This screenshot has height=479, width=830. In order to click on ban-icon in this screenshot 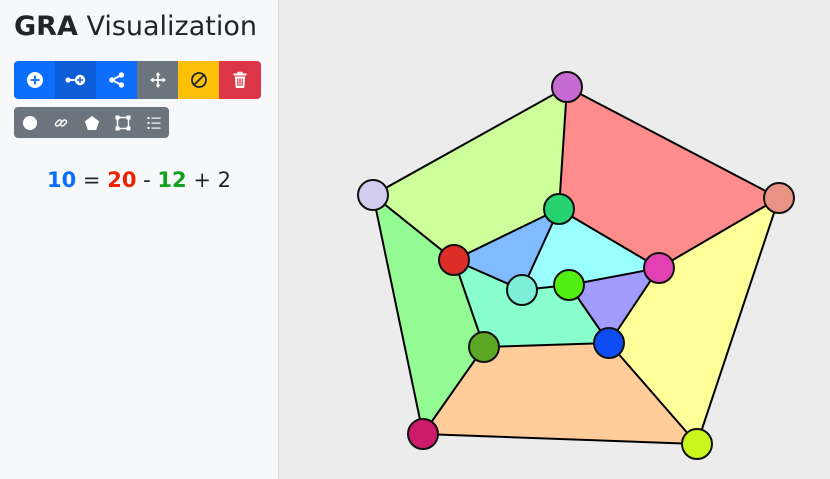, I will do `click(198, 80)`.